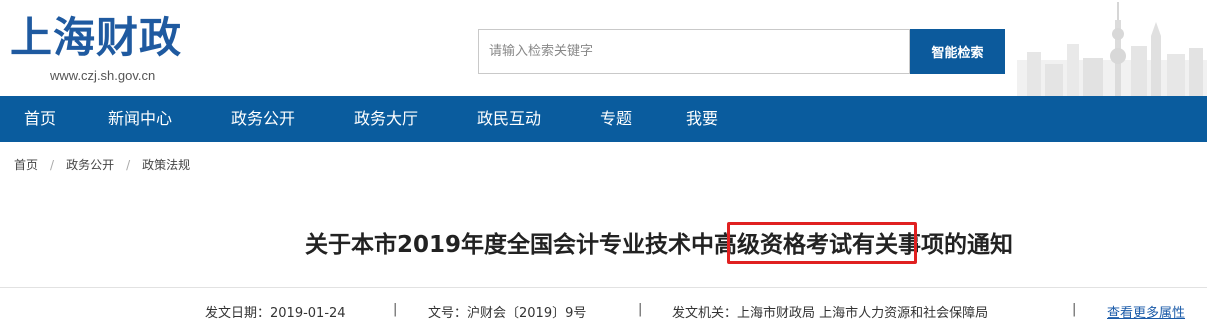 This screenshot has width=1207, height=335. What do you see at coordinates (509, 119) in the screenshot?
I see `nav-item-interaction: 政民互动` at bounding box center [509, 119].